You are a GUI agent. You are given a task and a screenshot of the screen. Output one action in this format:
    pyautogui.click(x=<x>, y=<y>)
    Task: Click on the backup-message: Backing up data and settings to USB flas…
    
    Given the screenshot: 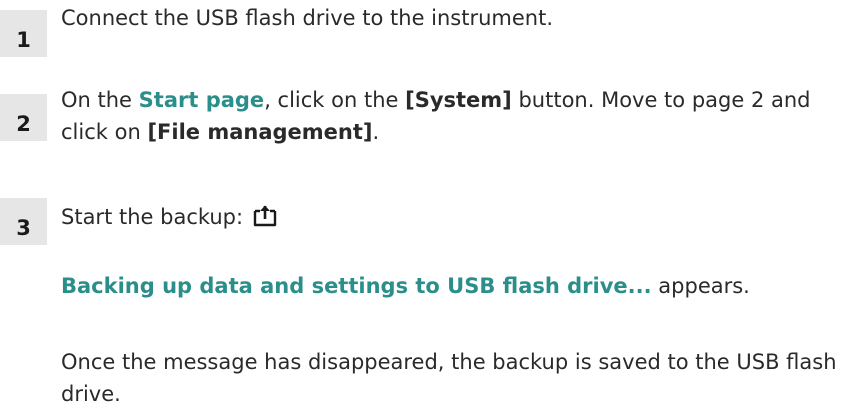 What is the action you would take?
    pyautogui.click(x=356, y=286)
    